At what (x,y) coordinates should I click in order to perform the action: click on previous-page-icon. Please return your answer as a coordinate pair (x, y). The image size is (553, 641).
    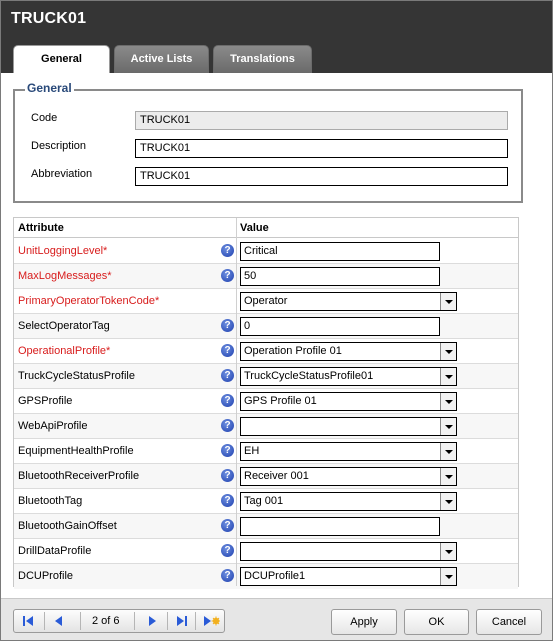
    Looking at the image, I should click on (59, 621).